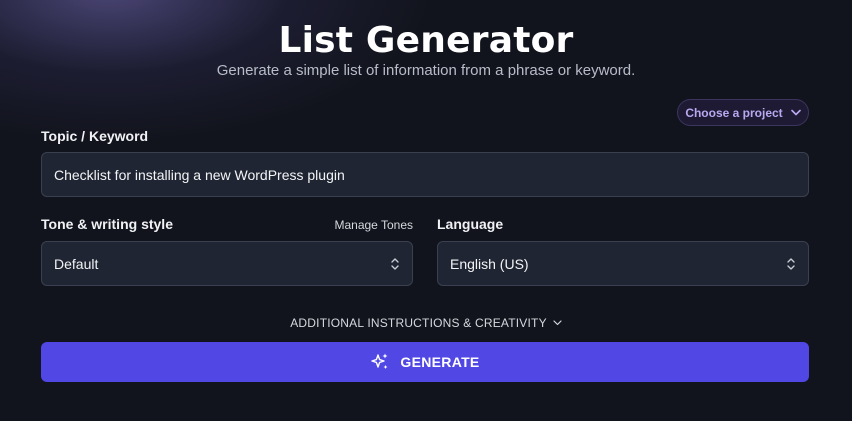 The width and height of the screenshot is (852, 421). What do you see at coordinates (107, 224) in the screenshot?
I see `tone-label: Tone & writing style` at bounding box center [107, 224].